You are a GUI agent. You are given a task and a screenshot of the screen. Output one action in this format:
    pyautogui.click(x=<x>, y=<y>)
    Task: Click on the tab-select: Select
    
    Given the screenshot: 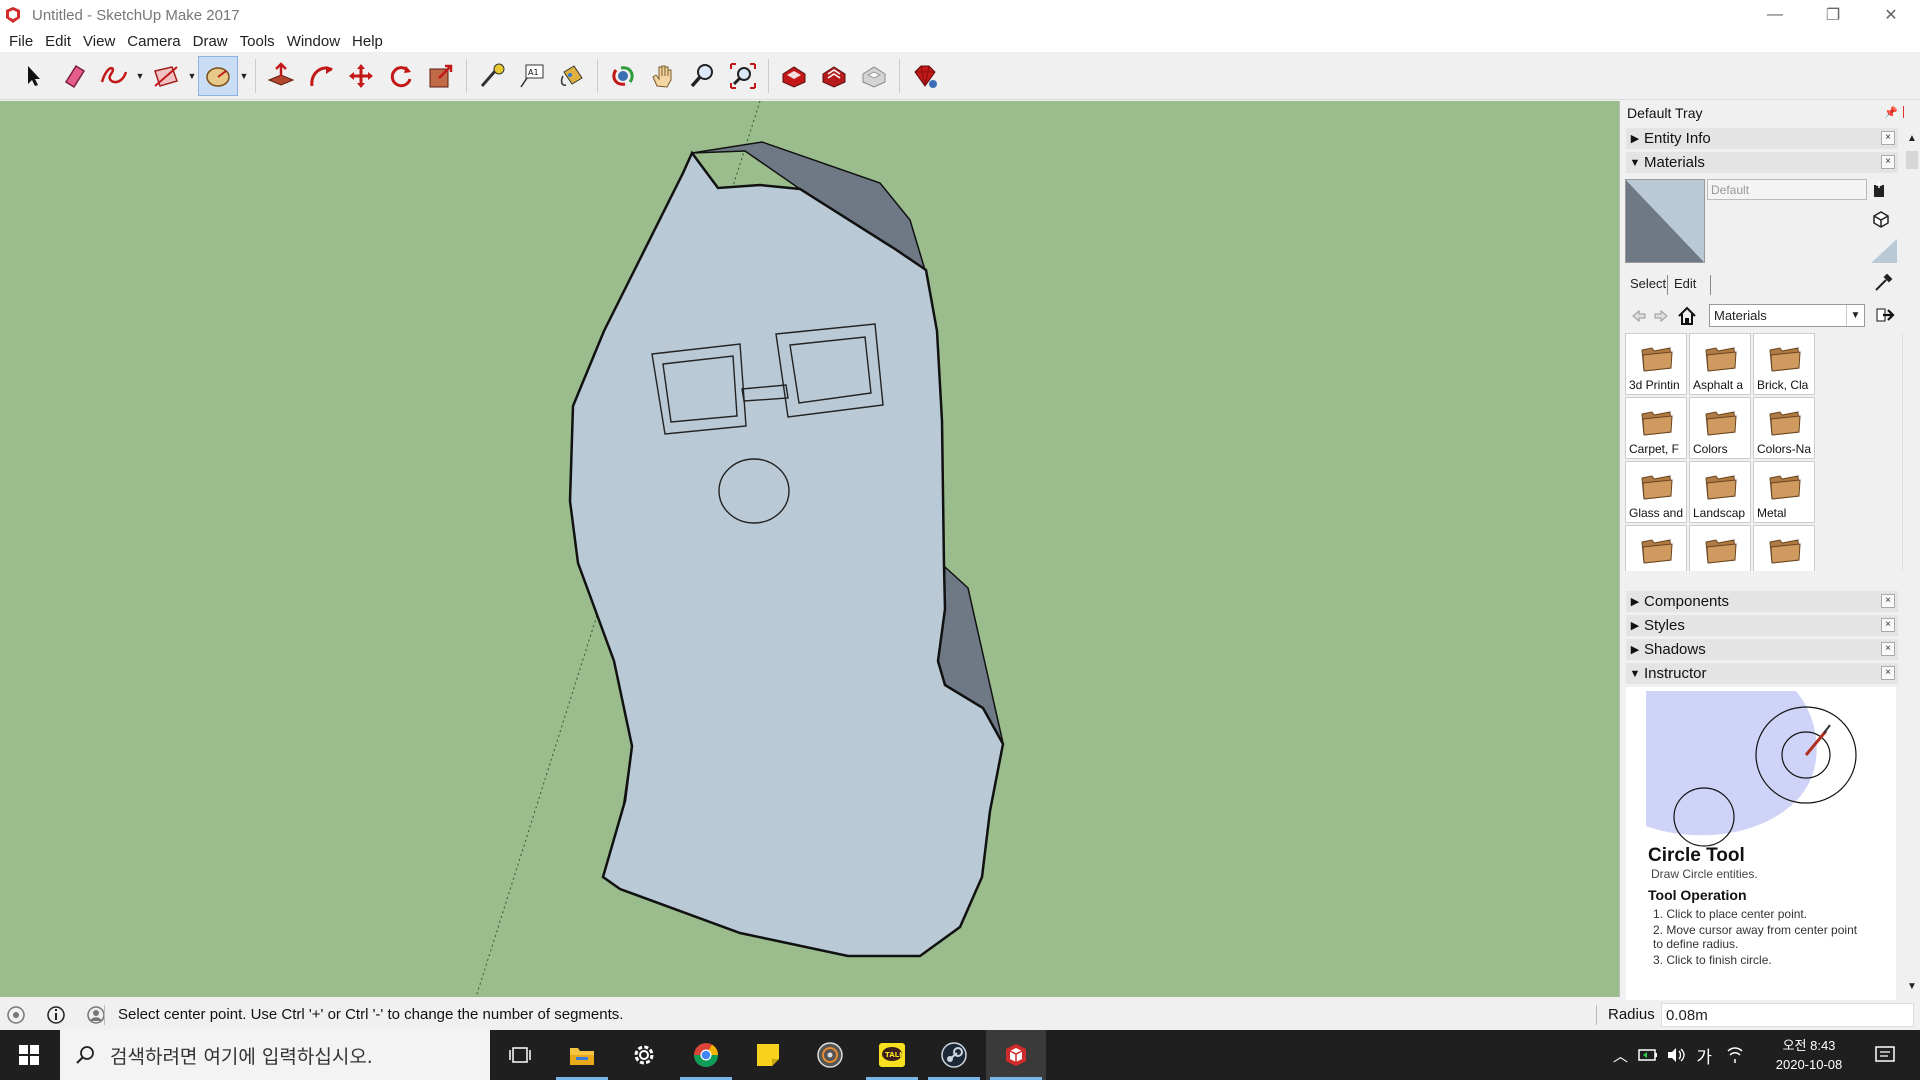 What is the action you would take?
    pyautogui.click(x=1648, y=284)
    